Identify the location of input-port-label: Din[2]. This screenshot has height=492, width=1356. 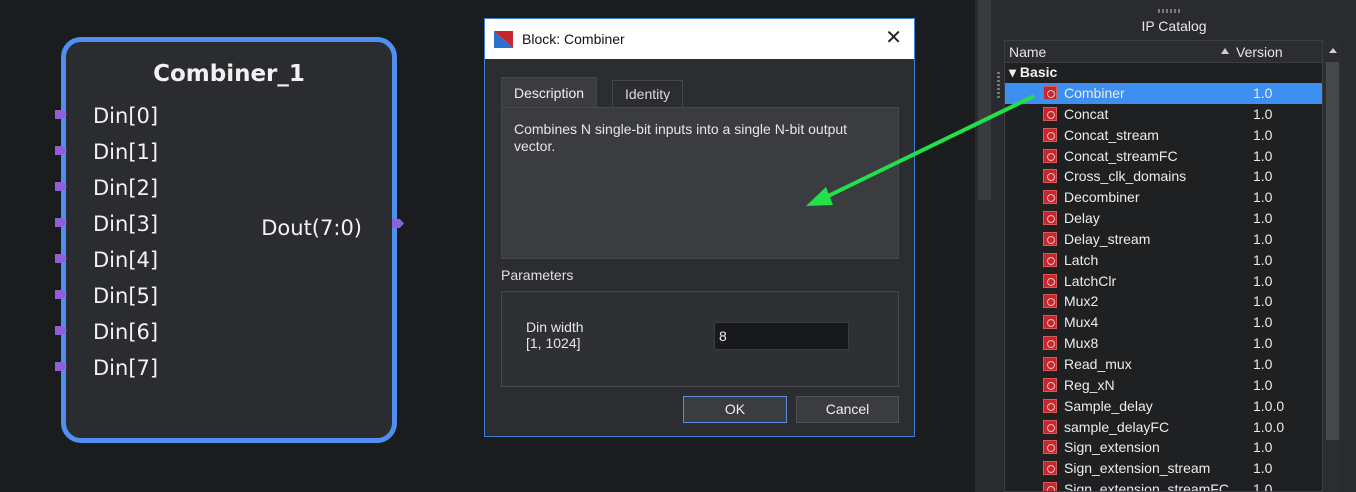
(126, 188).